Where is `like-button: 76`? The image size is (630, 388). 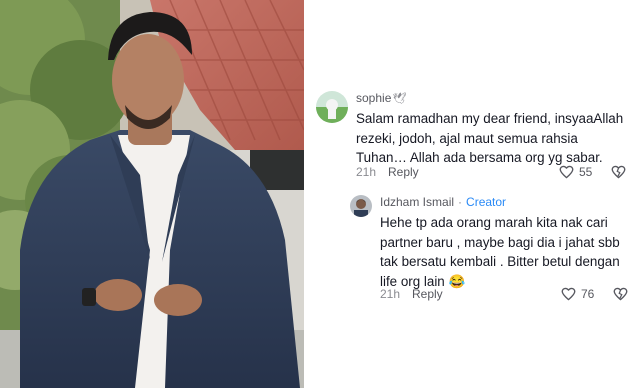 like-button: 76 is located at coordinates (582, 294).